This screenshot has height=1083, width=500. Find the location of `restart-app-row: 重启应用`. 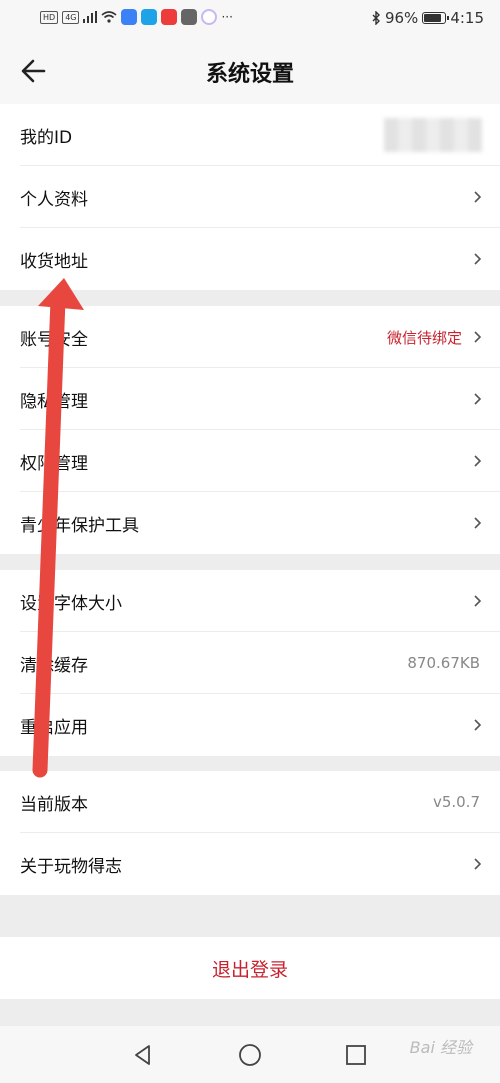

restart-app-row: 重启应用 is located at coordinates (250, 725).